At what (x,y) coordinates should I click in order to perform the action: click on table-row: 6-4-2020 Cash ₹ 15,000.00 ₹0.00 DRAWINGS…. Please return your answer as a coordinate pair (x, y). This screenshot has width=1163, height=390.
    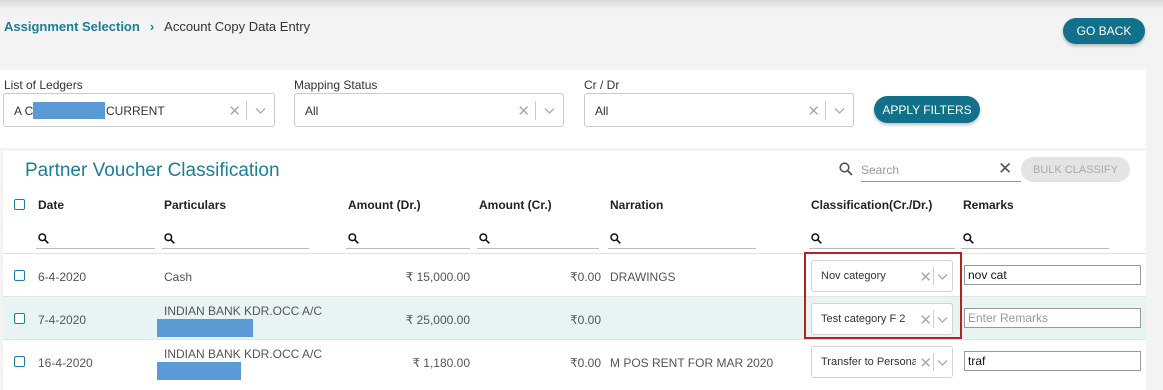
    Looking at the image, I should click on (574, 274).